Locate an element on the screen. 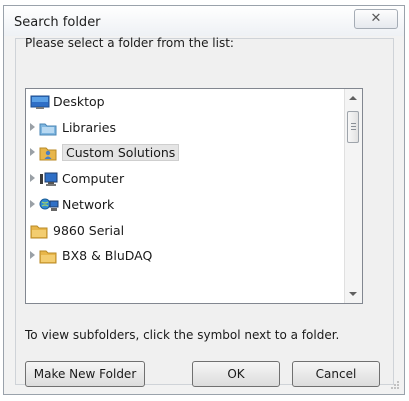  network-icon is located at coordinates (49, 205).